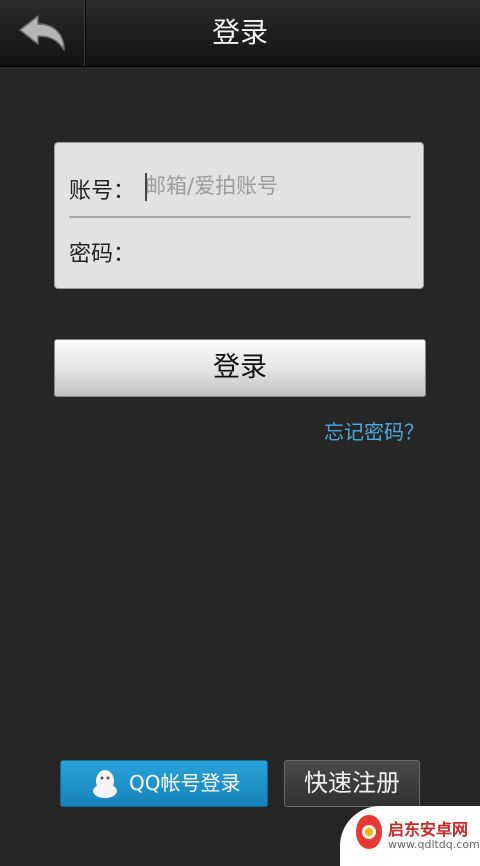  What do you see at coordinates (352, 783) in the screenshot?
I see `quick-register-button: 快速注册` at bounding box center [352, 783].